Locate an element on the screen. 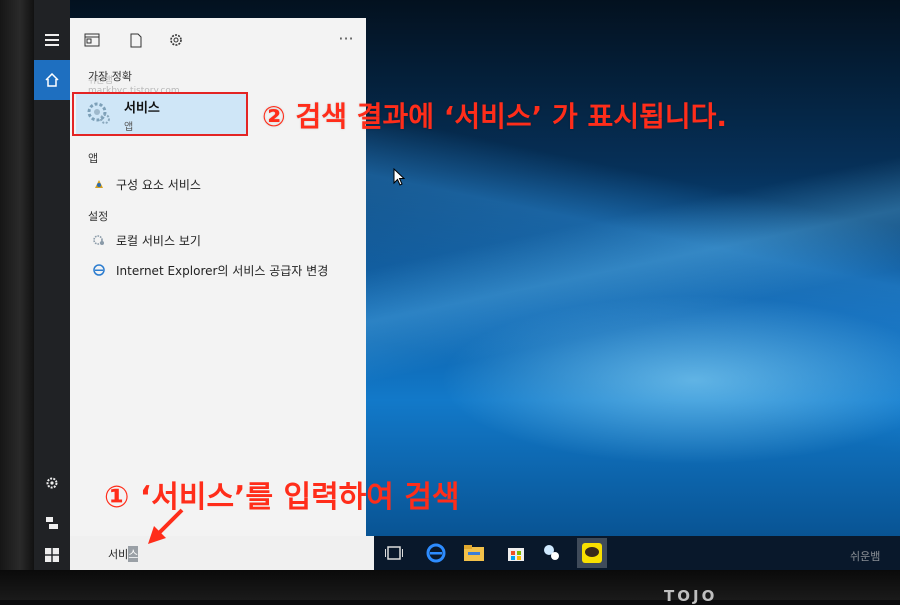 Image resolution: width=900 pixels, height=605 pixels. annotation-arrow is located at coordinates (166, 526).